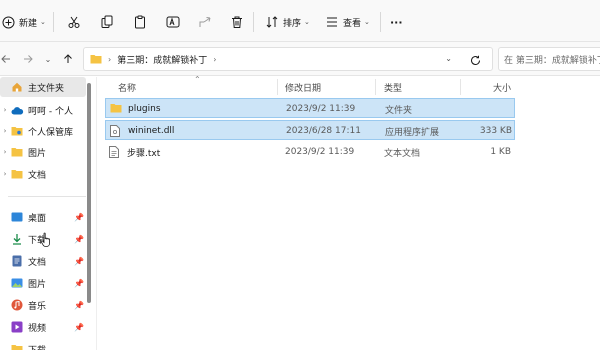  What do you see at coordinates (37, 262) in the screenshot?
I see `sidebar-item-label: 文档` at bounding box center [37, 262].